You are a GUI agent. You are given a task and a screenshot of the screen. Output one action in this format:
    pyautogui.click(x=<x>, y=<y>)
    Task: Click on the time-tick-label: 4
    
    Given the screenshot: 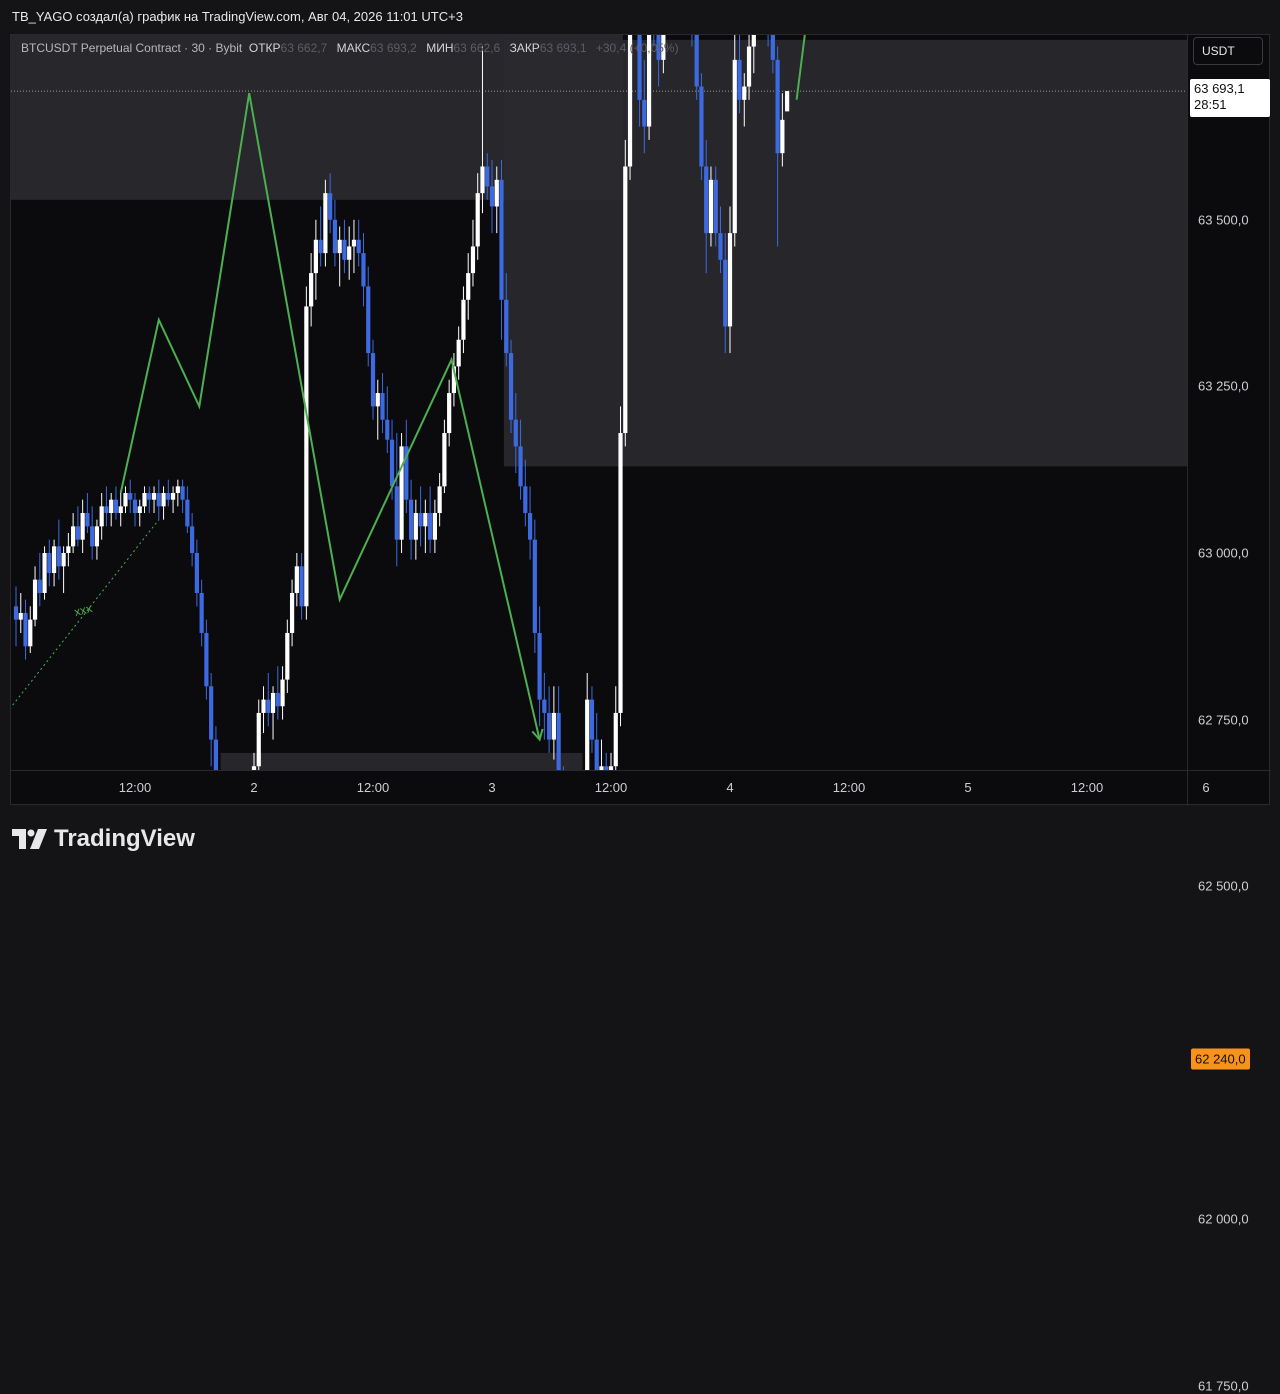 What is the action you would take?
    pyautogui.click(x=730, y=787)
    